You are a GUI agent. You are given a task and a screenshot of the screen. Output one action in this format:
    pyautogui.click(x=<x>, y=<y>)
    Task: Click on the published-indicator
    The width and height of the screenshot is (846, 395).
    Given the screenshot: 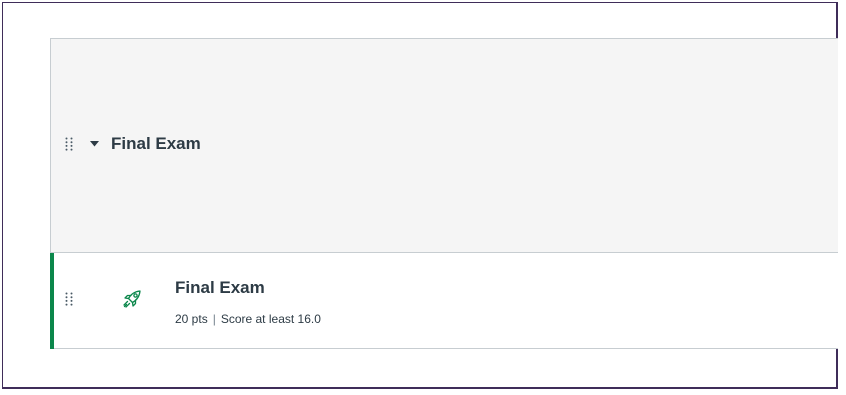 What is the action you would take?
    pyautogui.click(x=52, y=301)
    